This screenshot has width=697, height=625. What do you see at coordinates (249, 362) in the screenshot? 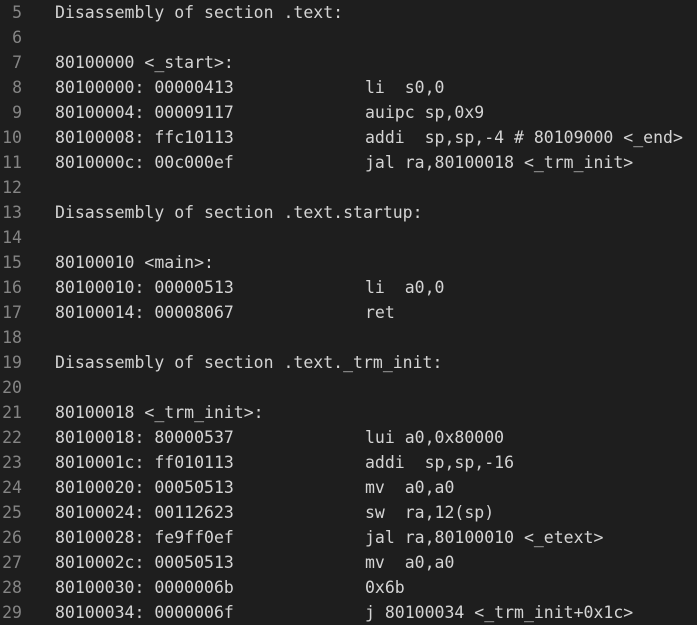
I see `line-text: Disassembly of section .text._trm_init:` at bounding box center [249, 362].